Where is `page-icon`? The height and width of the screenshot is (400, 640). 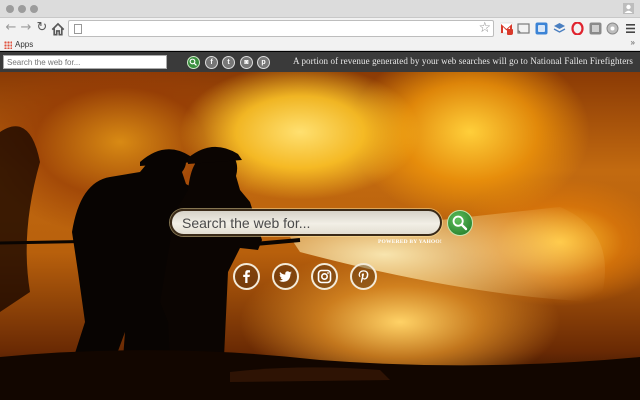 page-icon is located at coordinates (78, 29).